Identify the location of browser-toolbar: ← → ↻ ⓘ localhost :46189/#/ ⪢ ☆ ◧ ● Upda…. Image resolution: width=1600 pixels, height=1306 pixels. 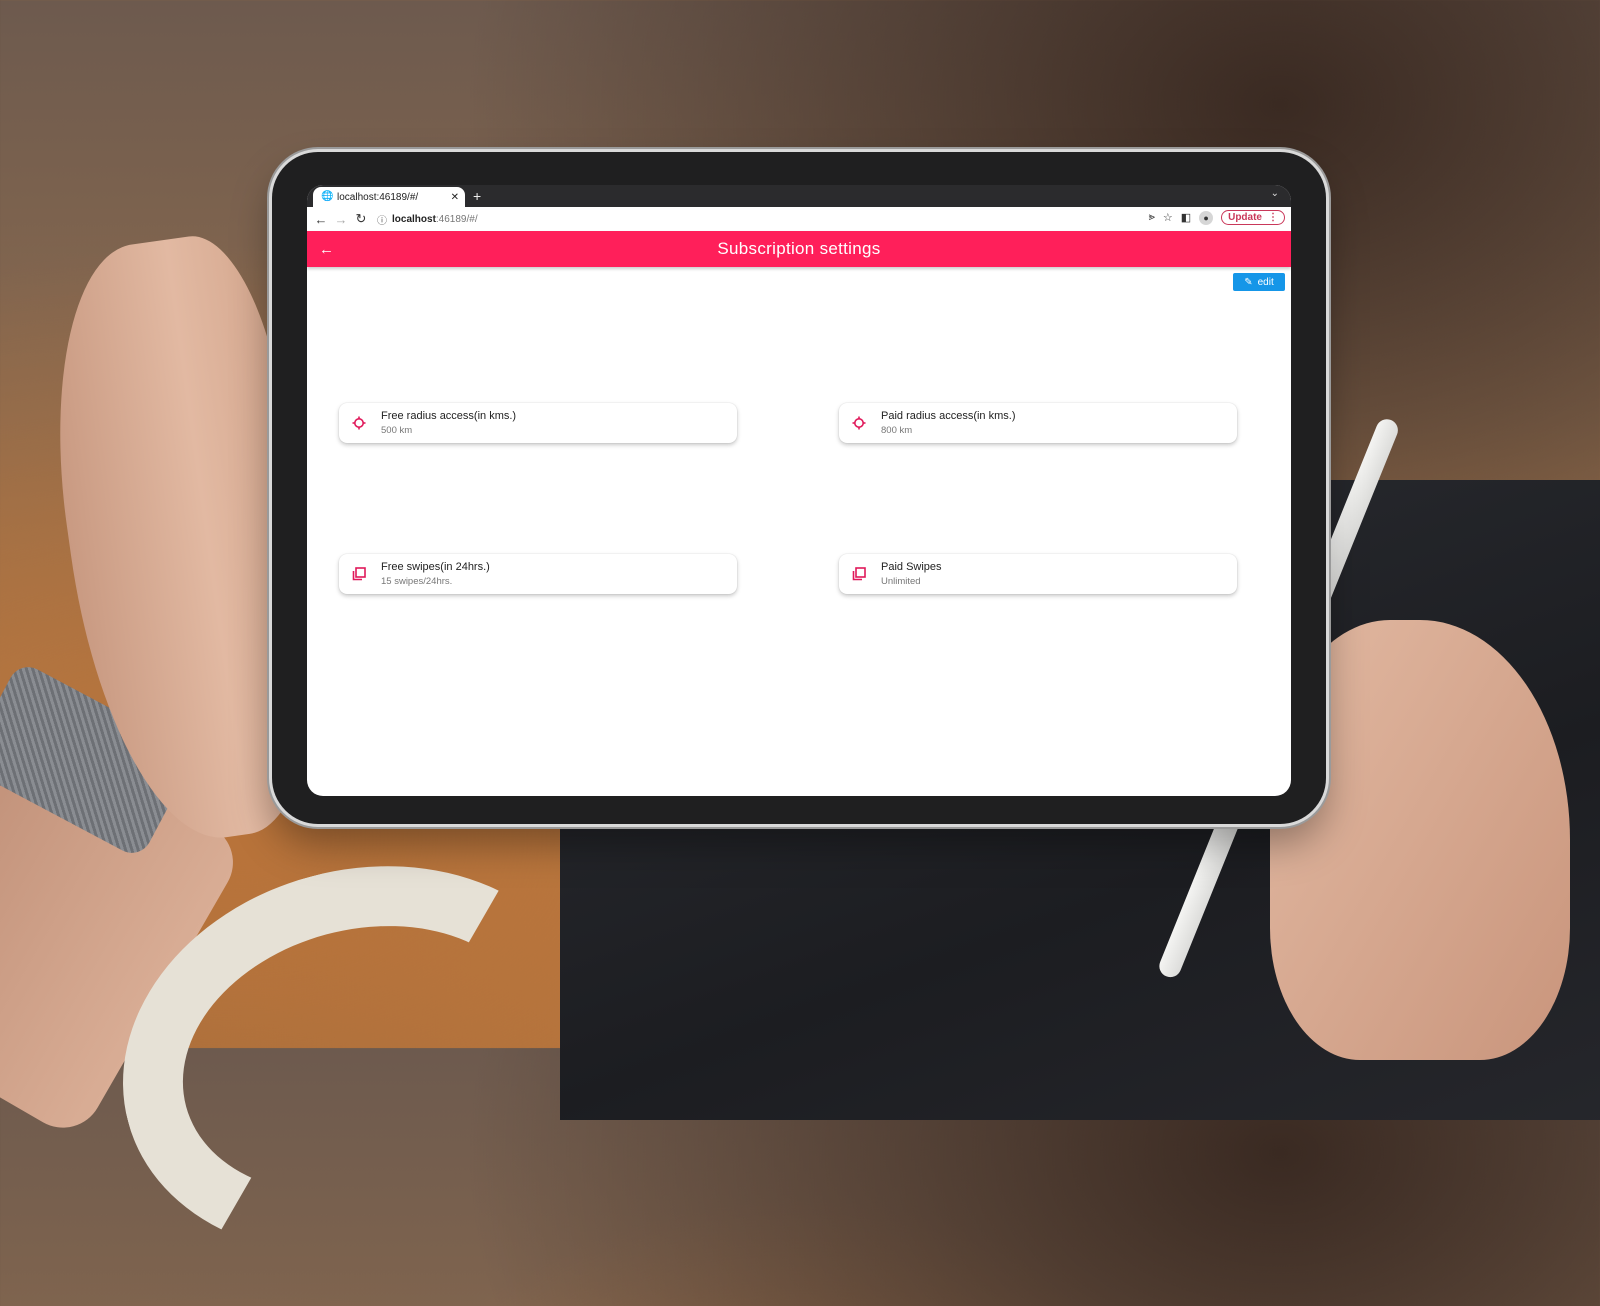
(799, 219).